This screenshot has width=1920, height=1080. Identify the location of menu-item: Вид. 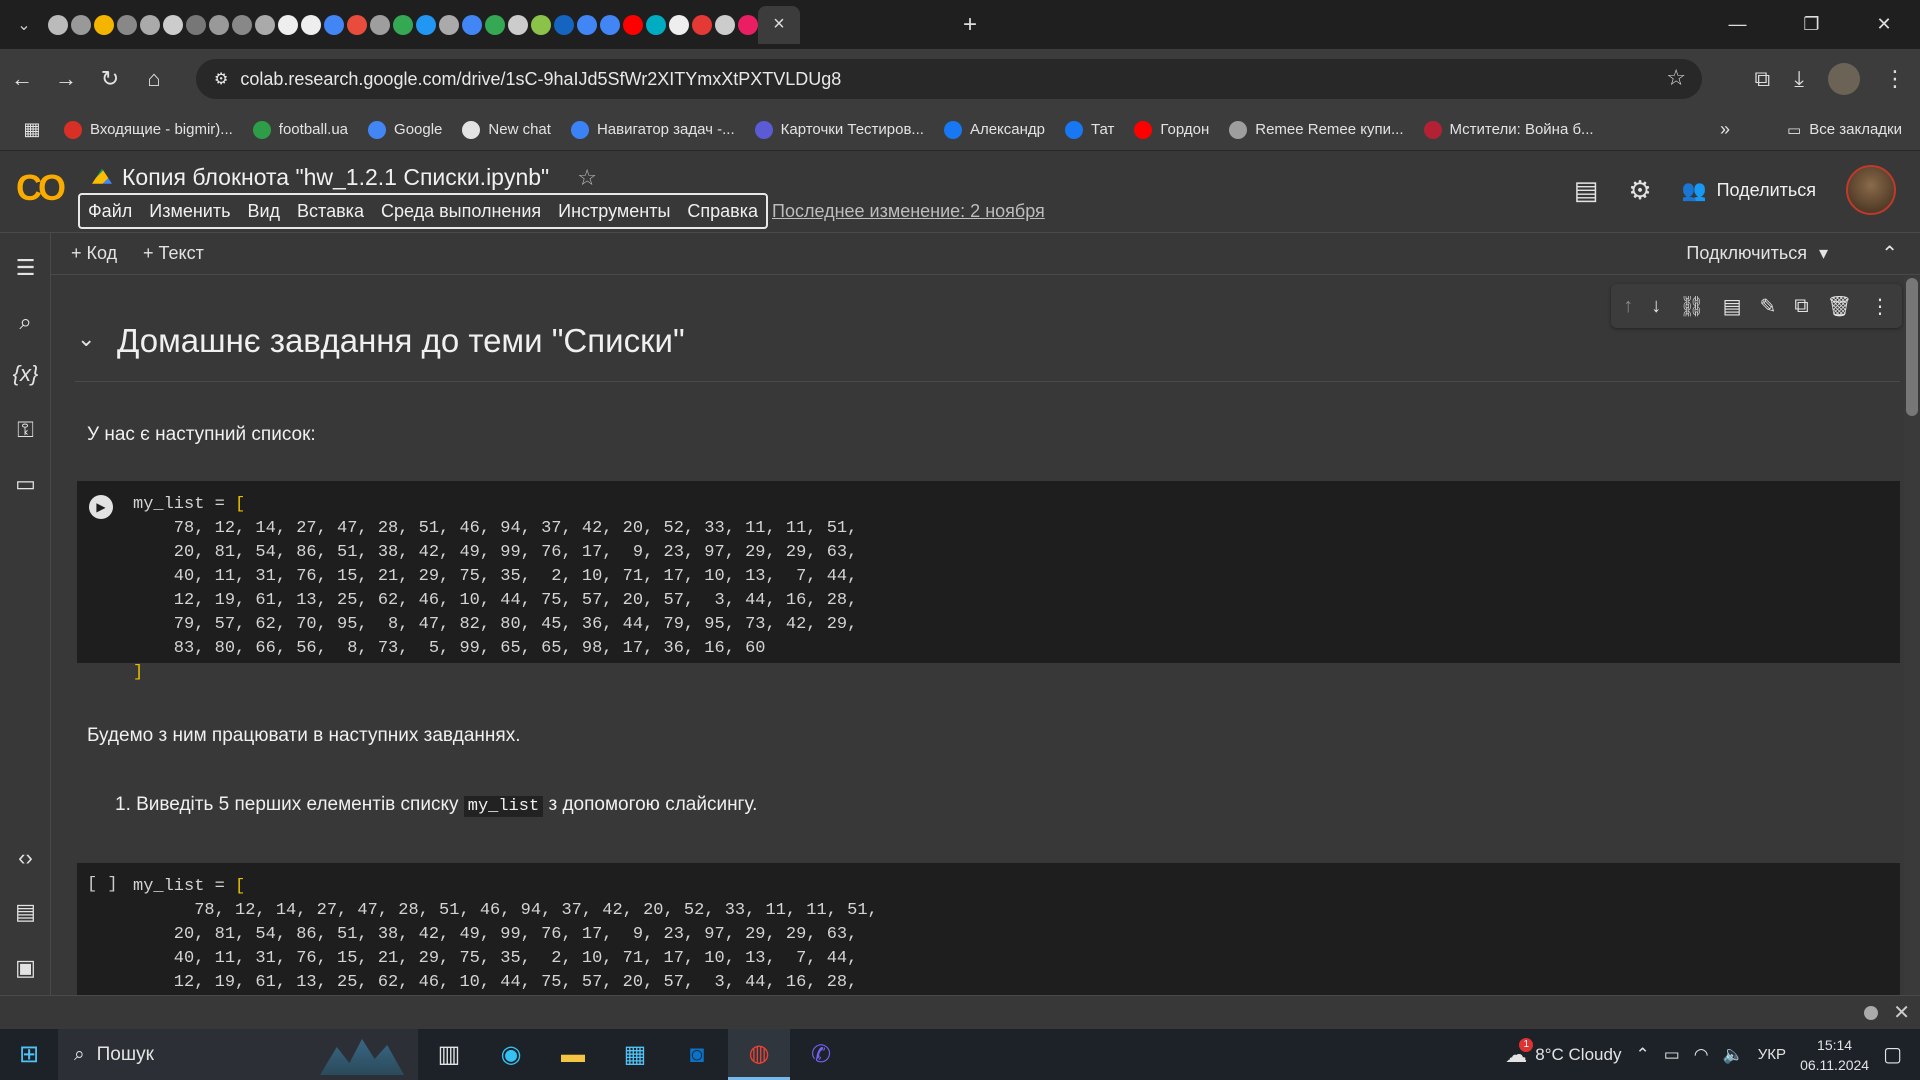
(263, 211).